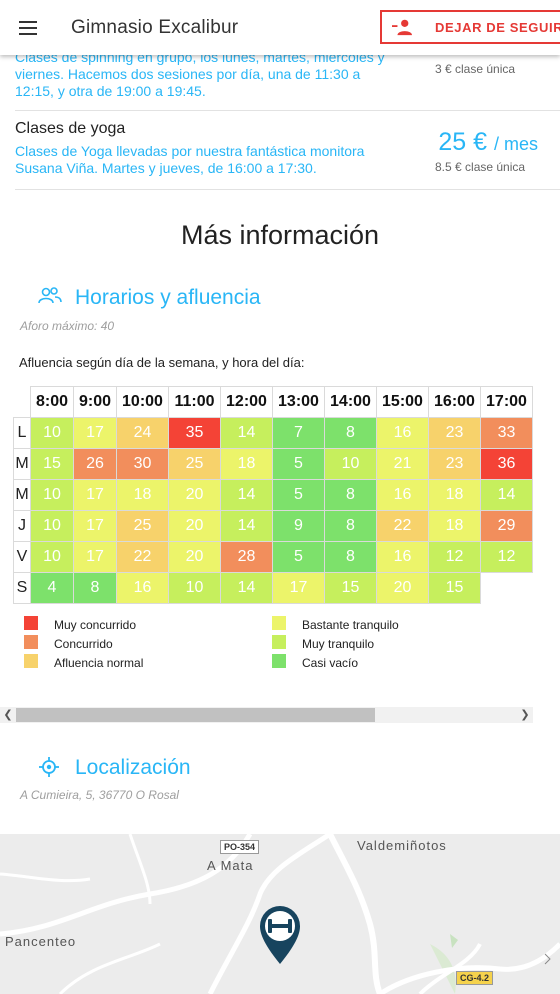  I want to click on occupancy-cell: 22, so click(402, 526).